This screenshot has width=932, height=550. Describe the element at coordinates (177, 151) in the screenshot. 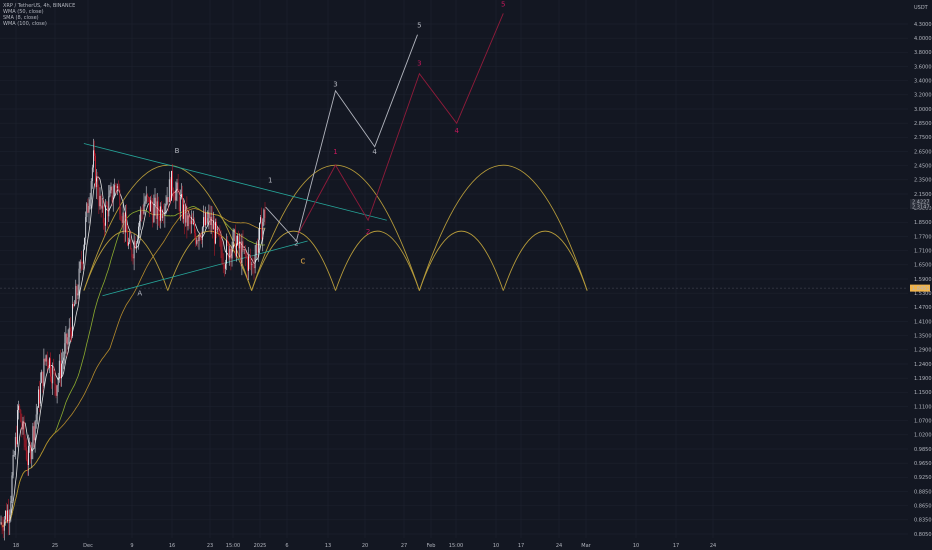

I see `wave-label-small: B` at that location.